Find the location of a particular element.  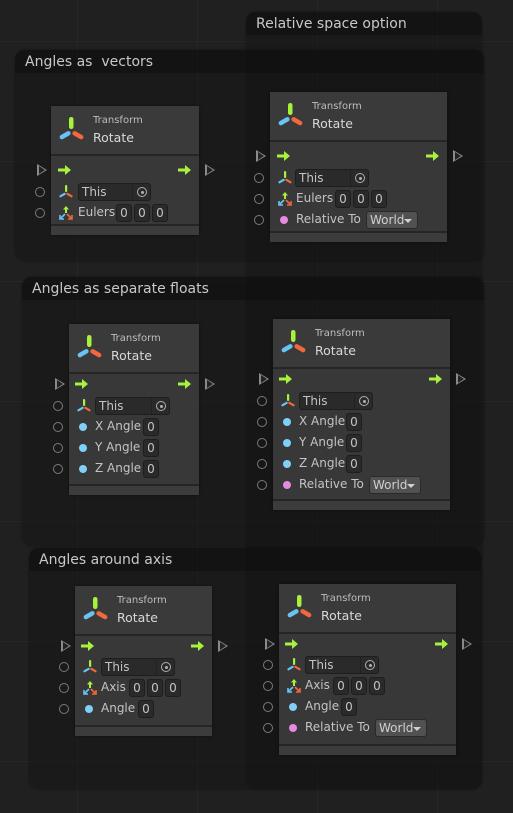

group-title: Relative space option is located at coordinates (364, 23).